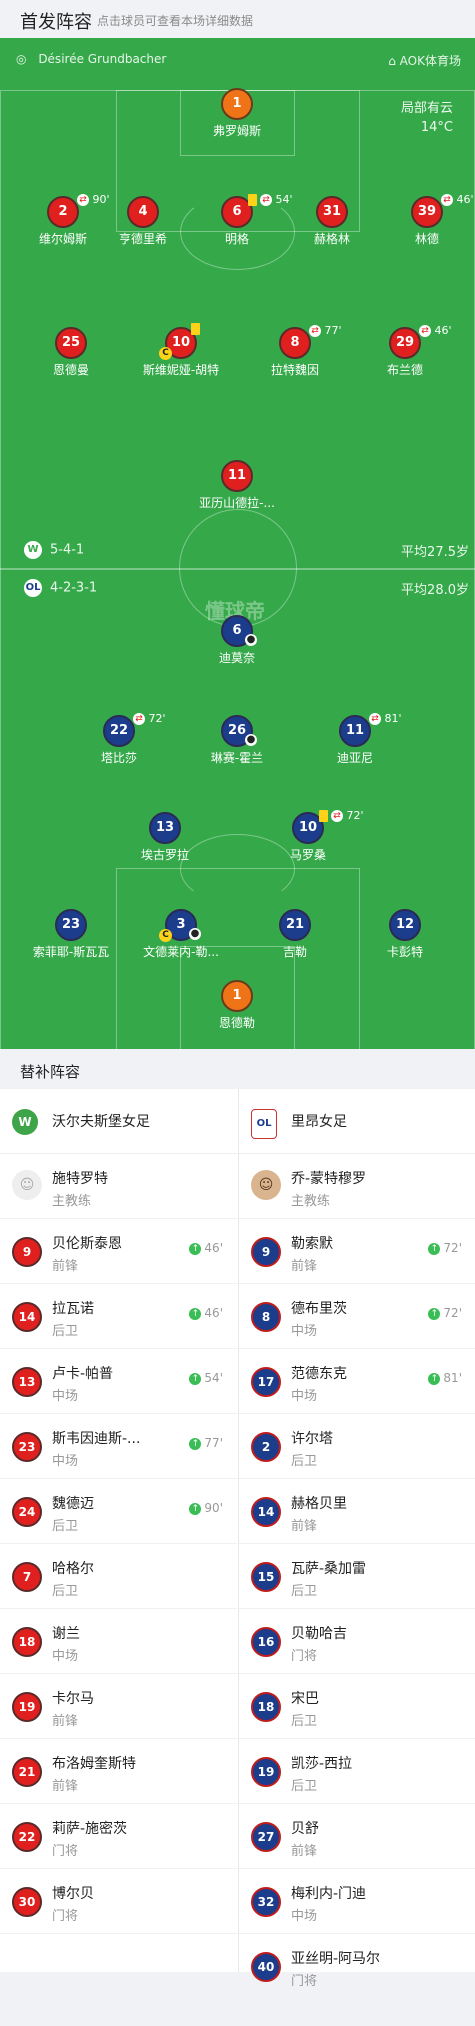 This screenshot has height=2026, width=475. What do you see at coordinates (237, 1008) in the screenshot?
I see `away-player: 1 恩德勒` at bounding box center [237, 1008].